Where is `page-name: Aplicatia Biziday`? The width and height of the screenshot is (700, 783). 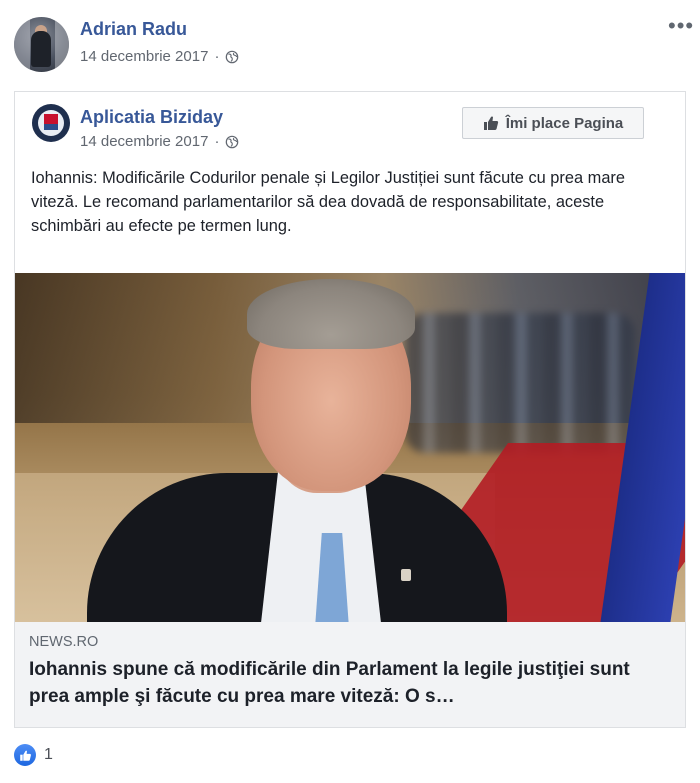
page-name: Aplicatia Biziday is located at coordinates (151, 117).